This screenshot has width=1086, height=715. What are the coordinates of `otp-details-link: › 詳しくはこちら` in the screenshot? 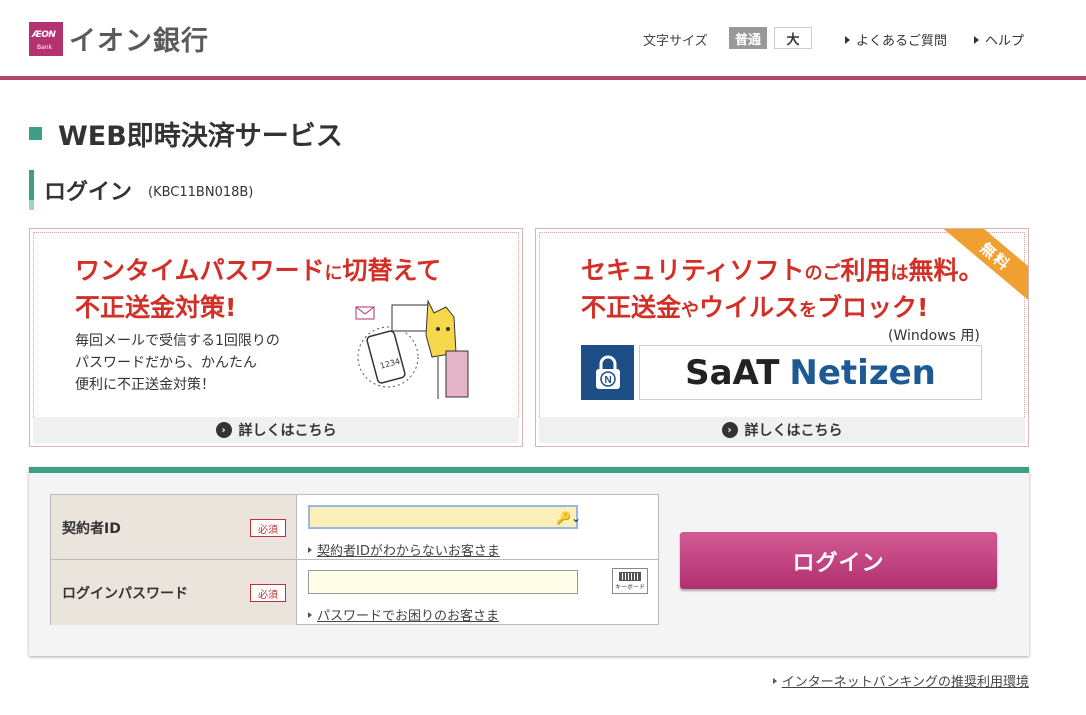 It's located at (276, 430).